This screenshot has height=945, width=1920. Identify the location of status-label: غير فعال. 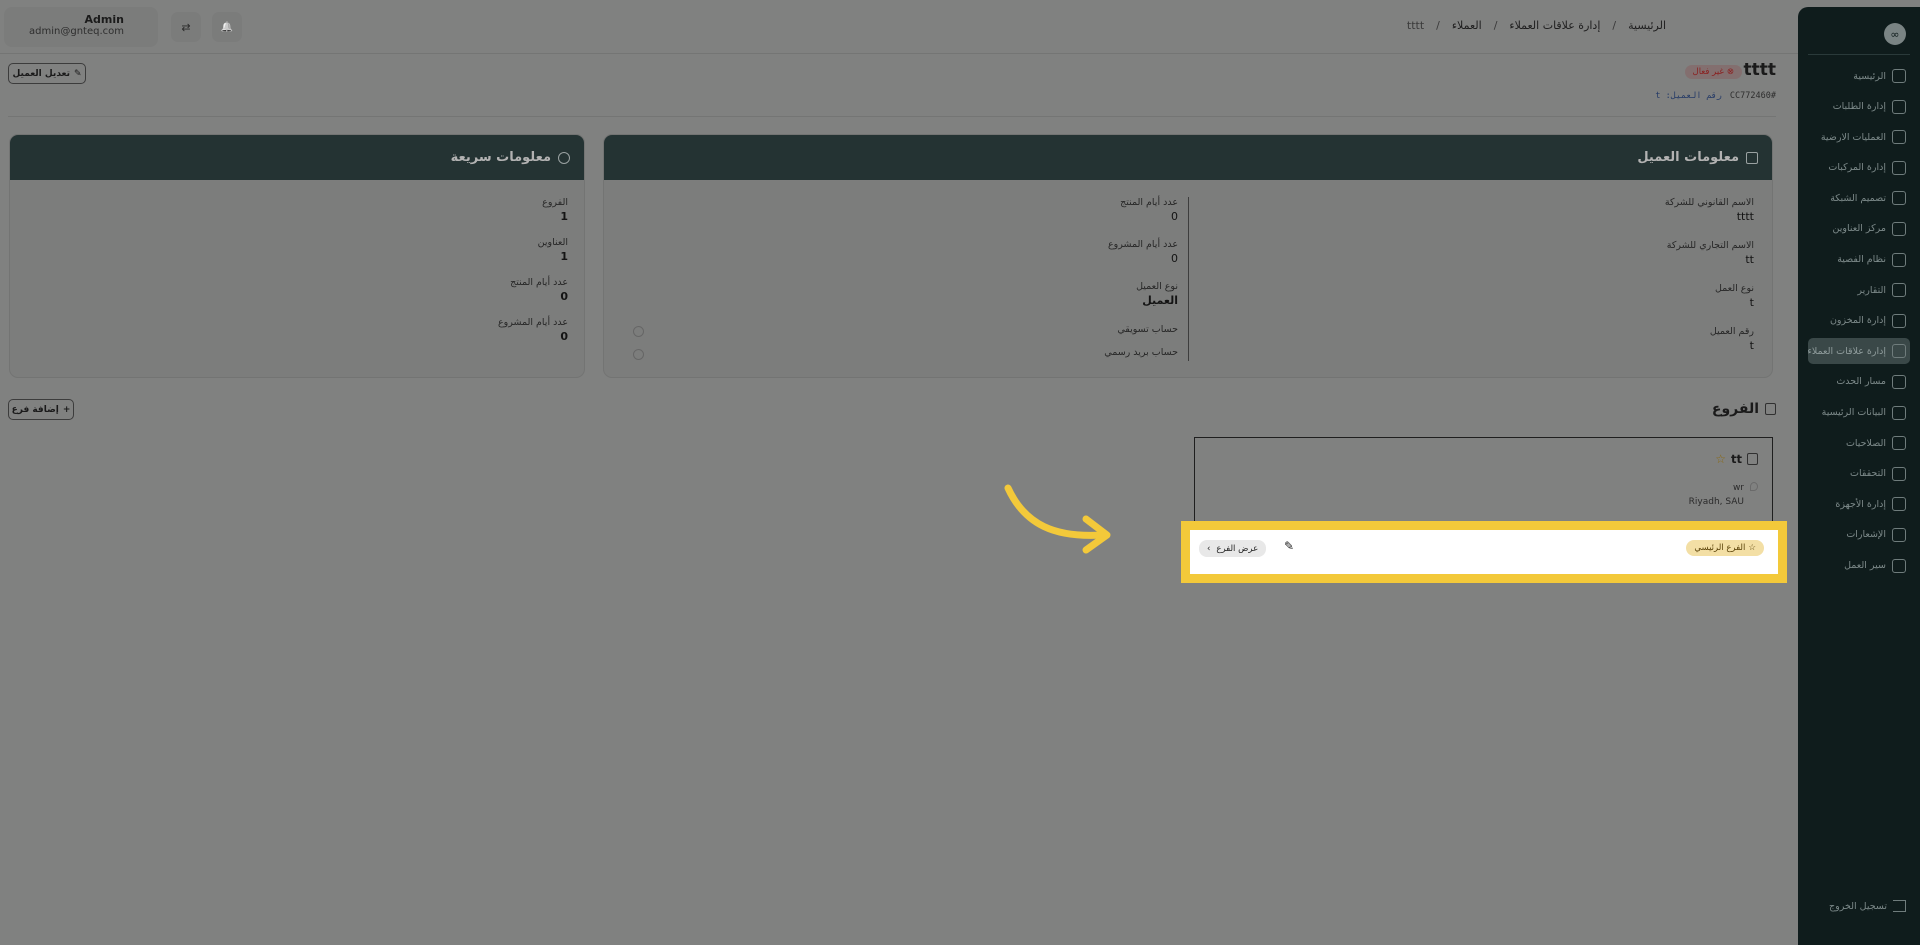
(1708, 72).